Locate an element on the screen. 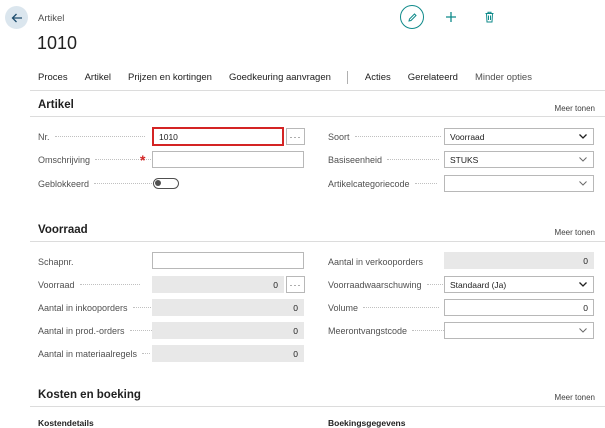 The image size is (605, 428). verkooporders-value: 0 is located at coordinates (519, 260).